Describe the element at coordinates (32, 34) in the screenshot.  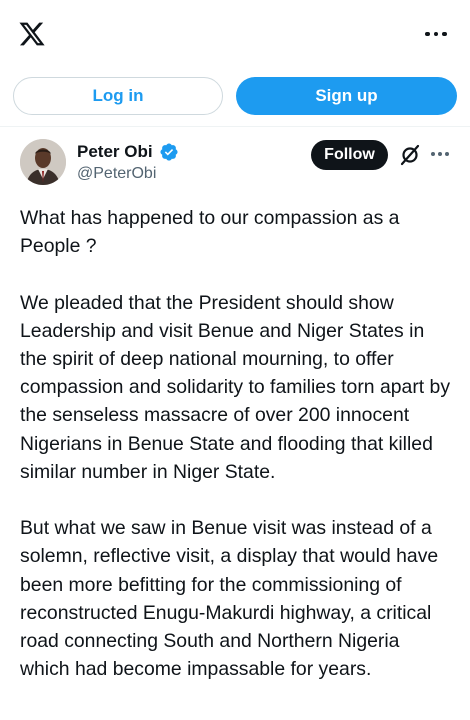
I see `x-logo-icon` at that location.